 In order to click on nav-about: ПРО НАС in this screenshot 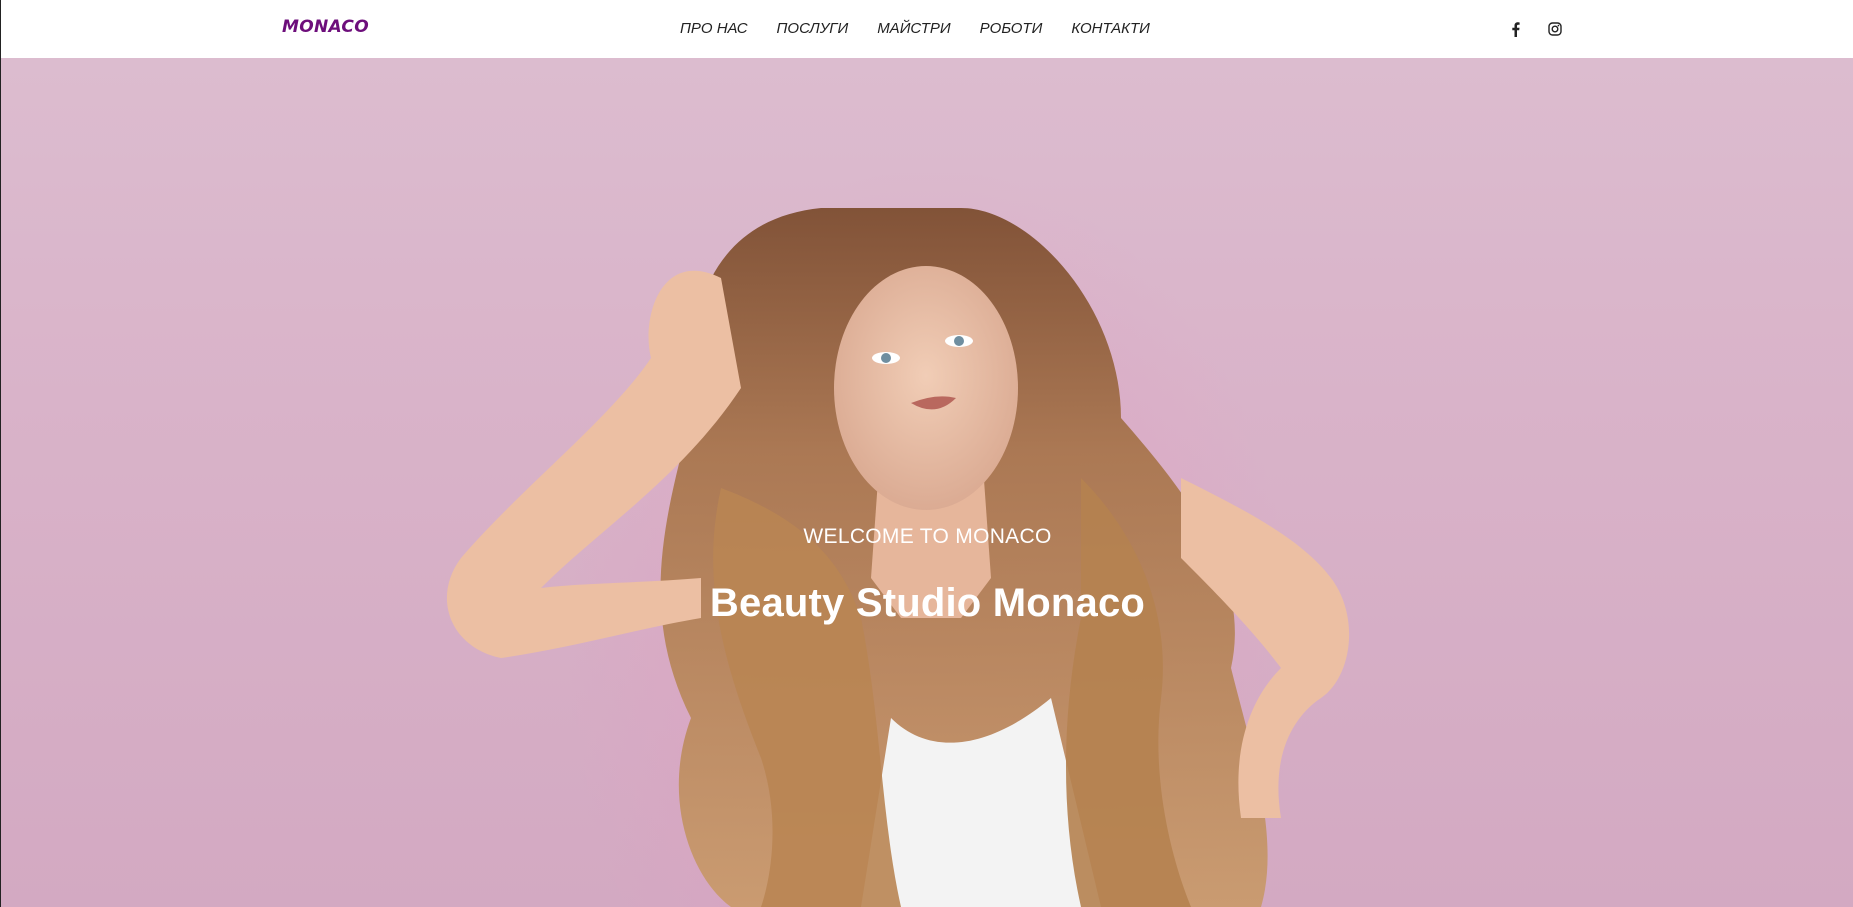, I will do `click(714, 28)`.